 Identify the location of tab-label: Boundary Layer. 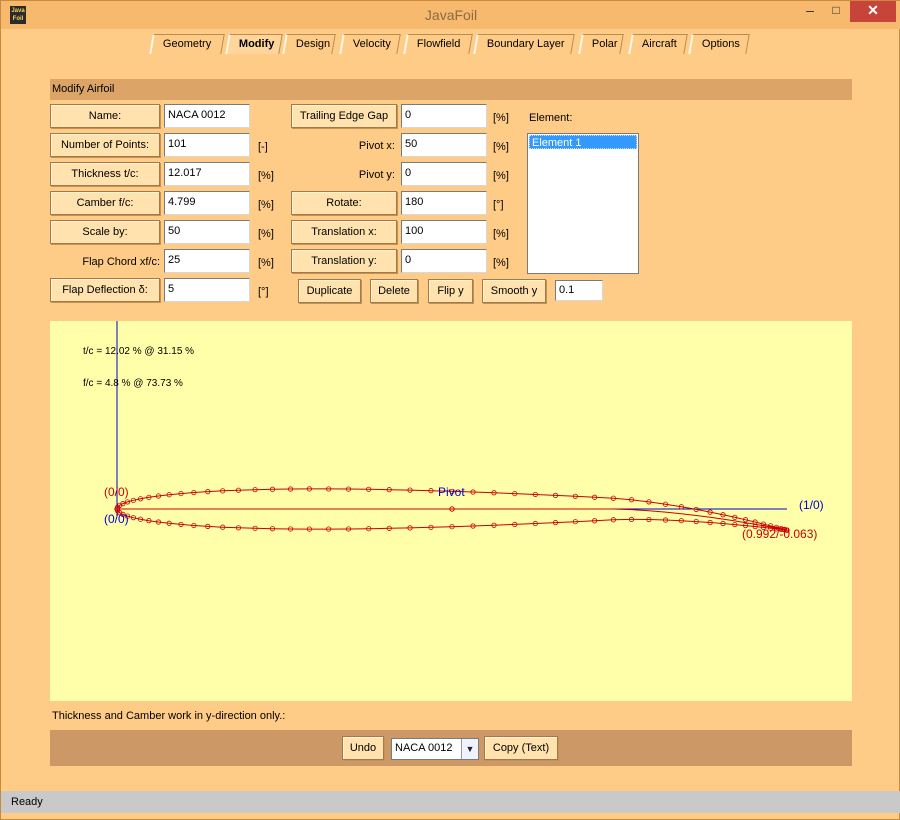
(525, 44).